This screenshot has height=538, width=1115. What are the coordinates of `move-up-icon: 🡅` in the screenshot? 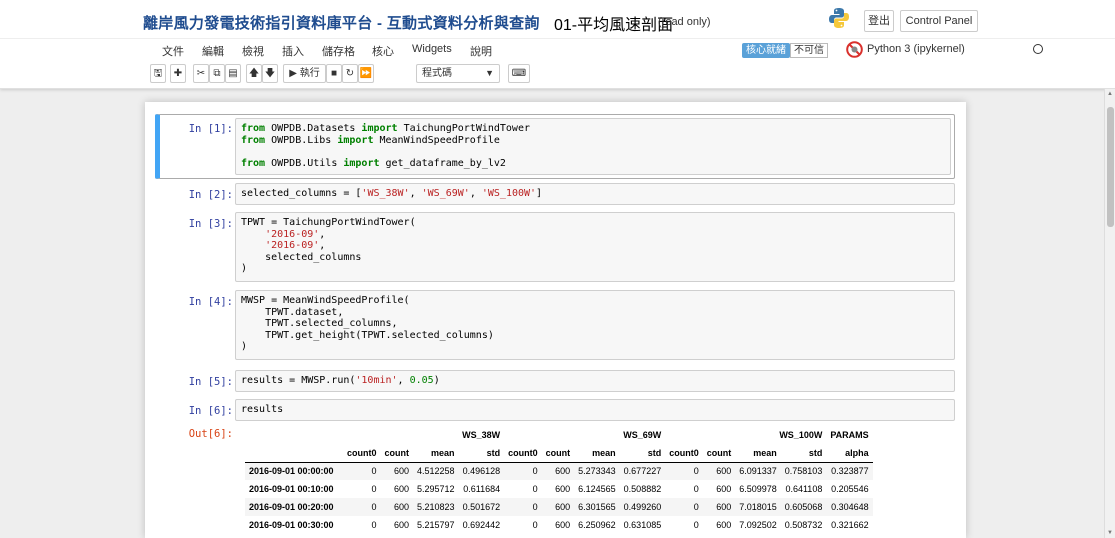 It's located at (254, 73).